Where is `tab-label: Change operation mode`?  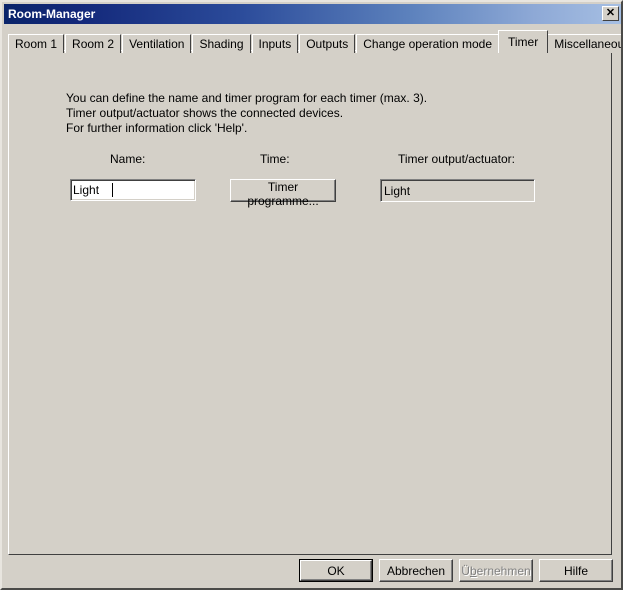
tab-label: Change operation mode is located at coordinates (427, 44).